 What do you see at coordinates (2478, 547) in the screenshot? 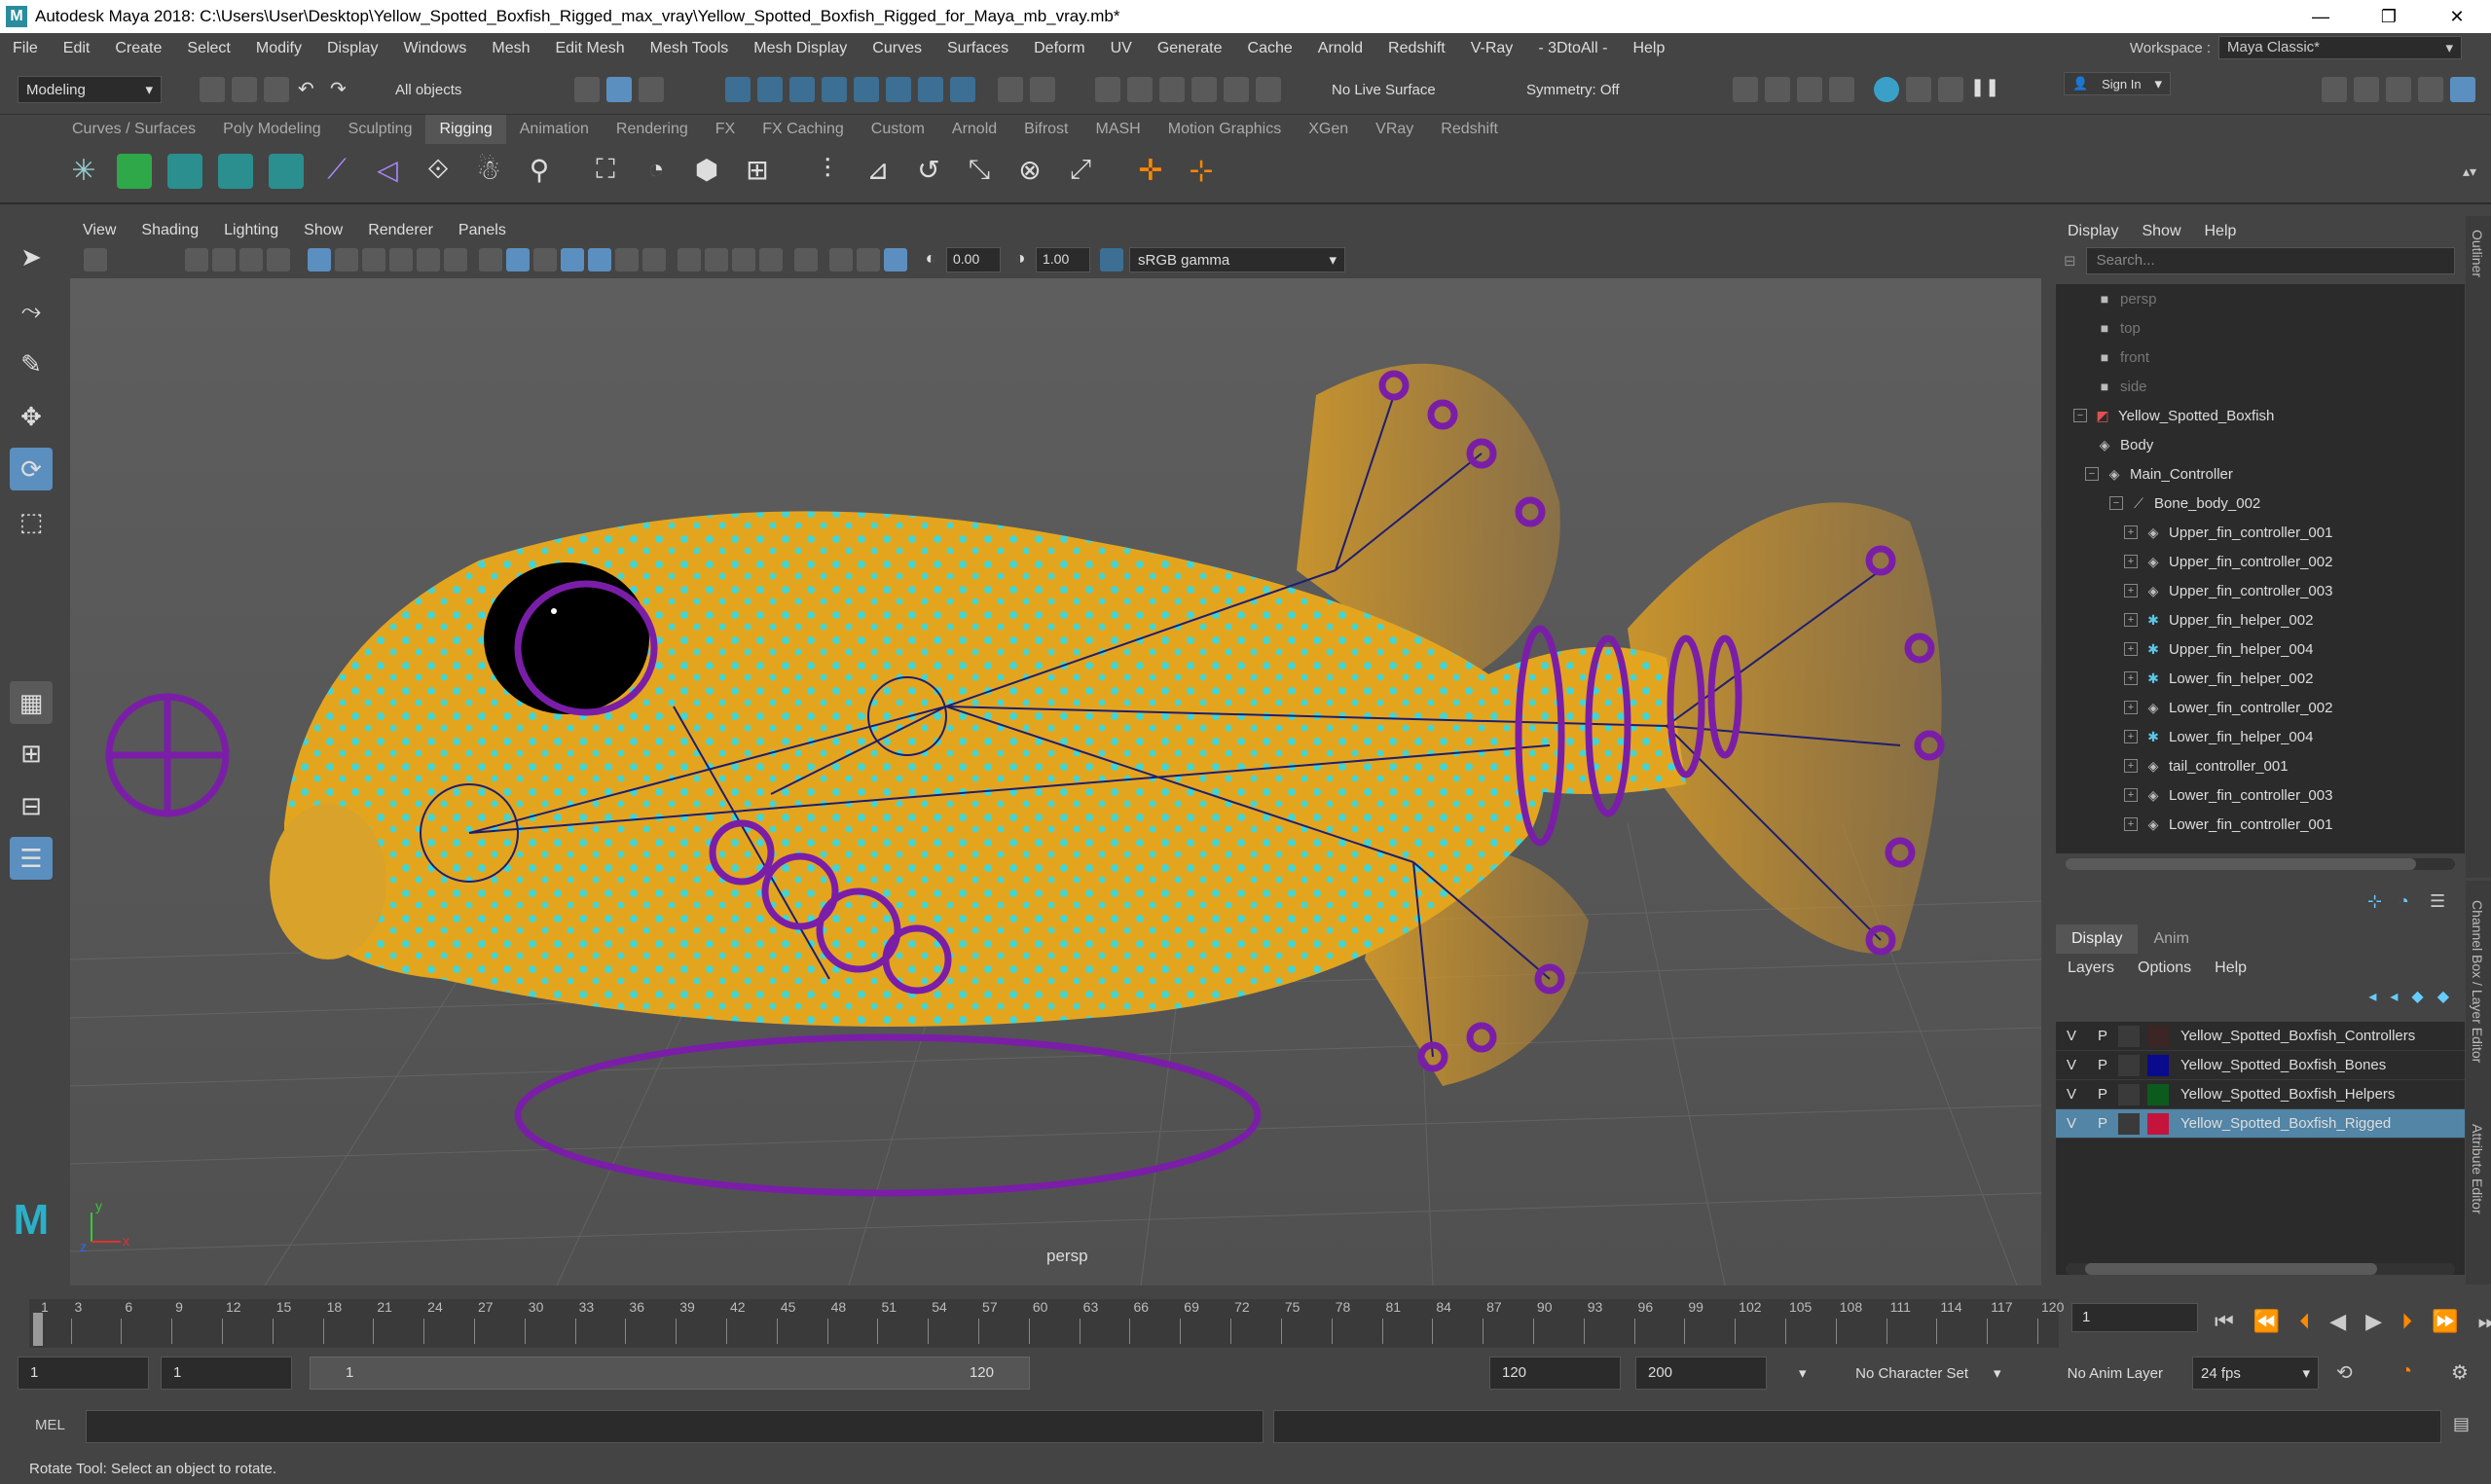
I see `outliner-side-tab: Outliner` at bounding box center [2478, 547].